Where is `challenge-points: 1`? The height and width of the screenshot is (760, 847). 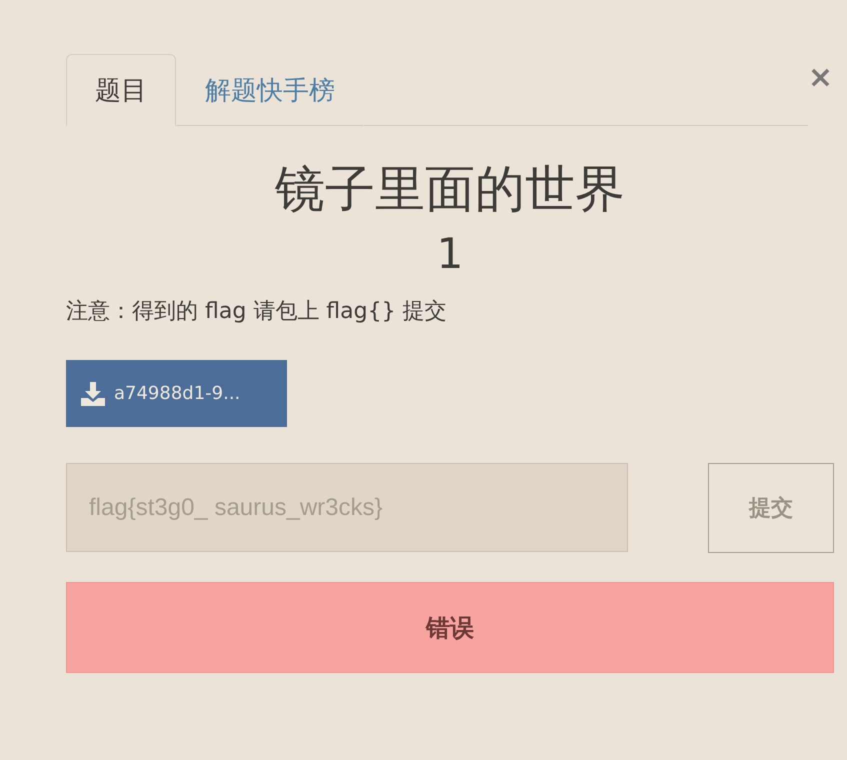
challenge-points: 1 is located at coordinates (450, 254).